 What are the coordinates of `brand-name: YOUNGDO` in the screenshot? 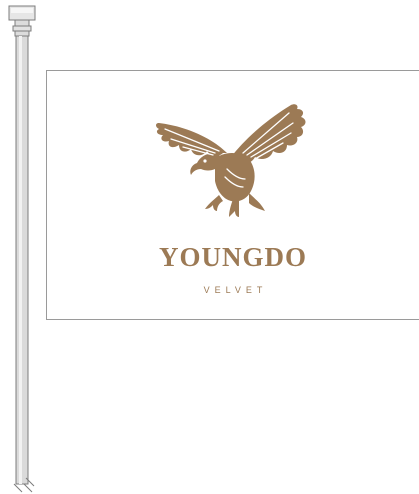 It's located at (233, 257).